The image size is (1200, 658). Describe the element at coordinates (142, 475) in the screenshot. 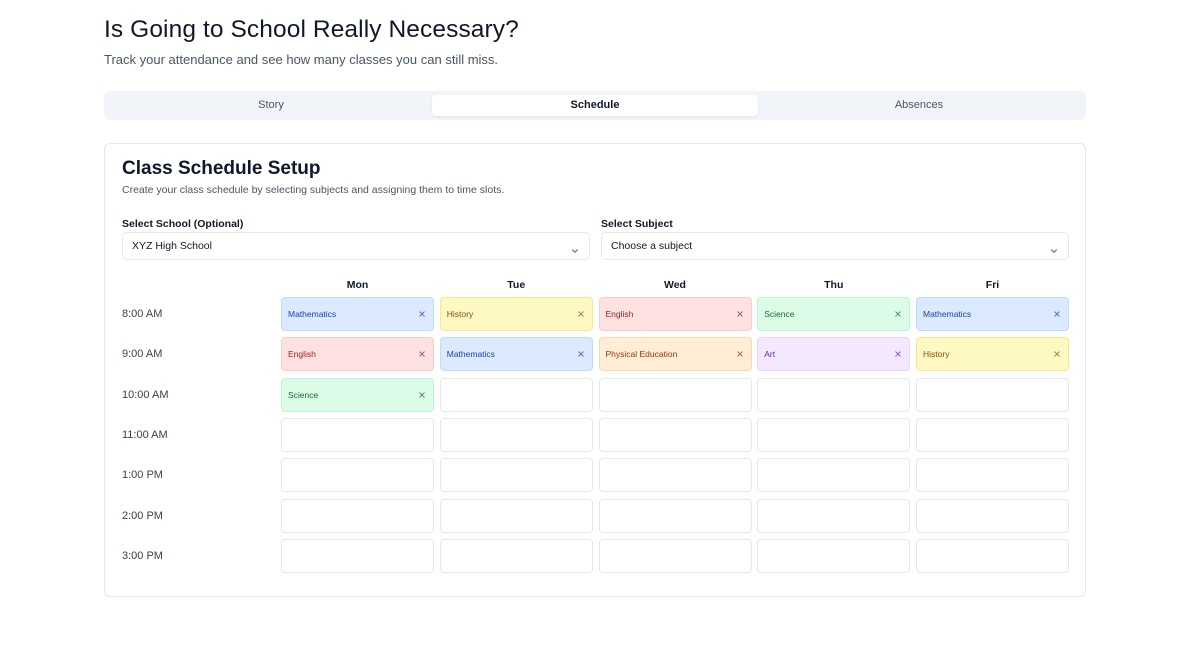

I see `time-label: 1:00 PM` at that location.